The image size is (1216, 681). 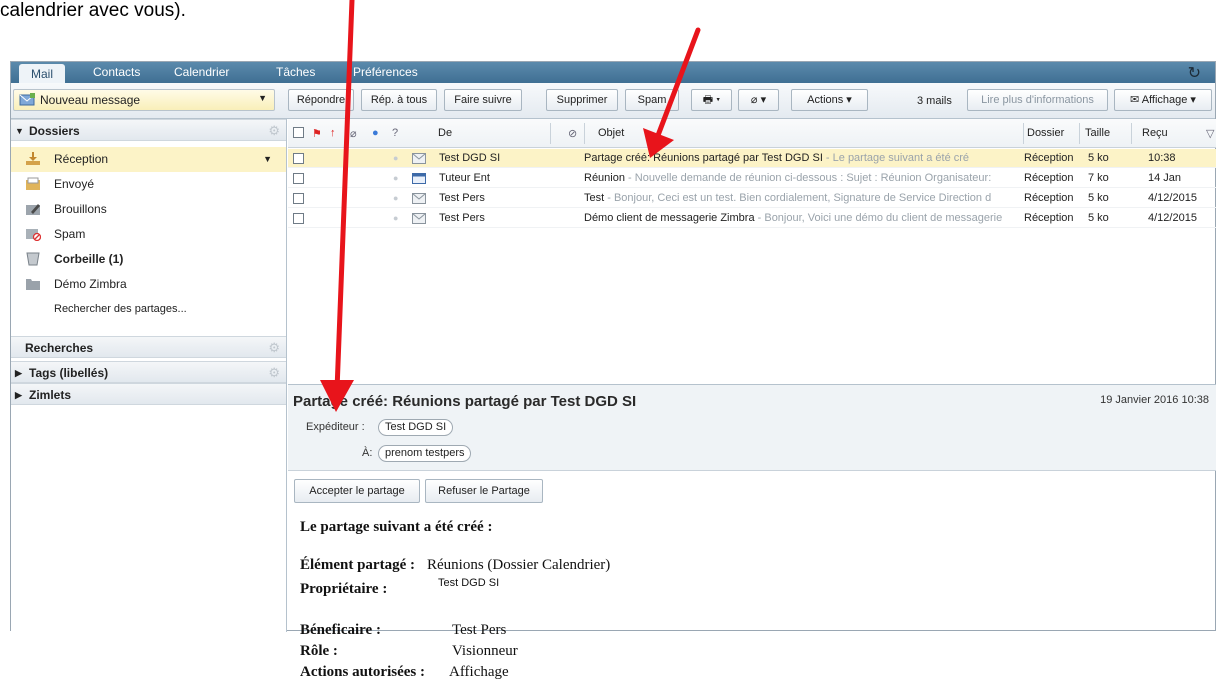 What do you see at coordinates (711, 100) in the screenshot?
I see `print-button: 🖶 ▾` at bounding box center [711, 100].